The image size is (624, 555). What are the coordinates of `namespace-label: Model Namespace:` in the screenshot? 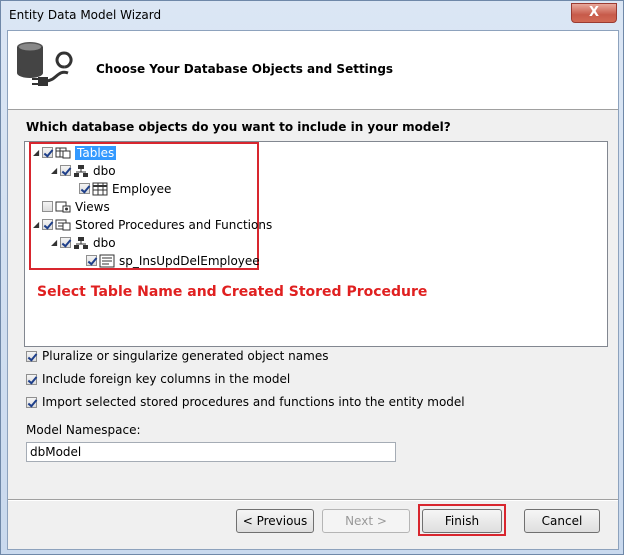 It's located at (83, 430).